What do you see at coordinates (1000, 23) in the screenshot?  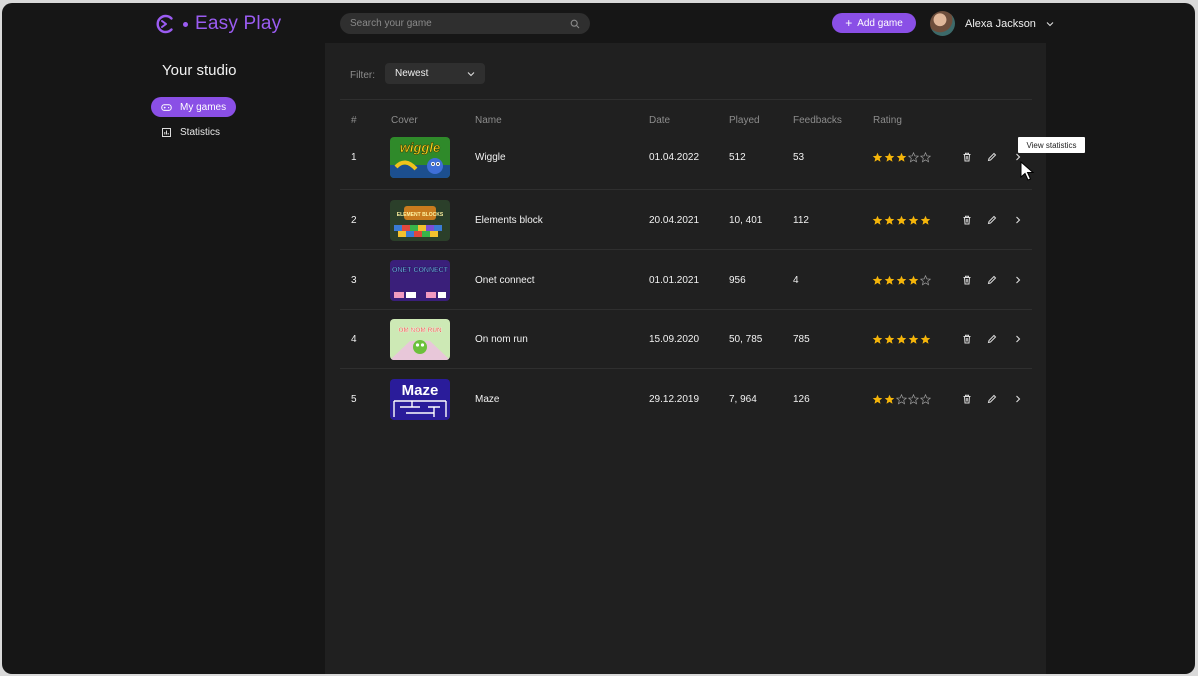 I see `user-name: Alexa Jackson` at bounding box center [1000, 23].